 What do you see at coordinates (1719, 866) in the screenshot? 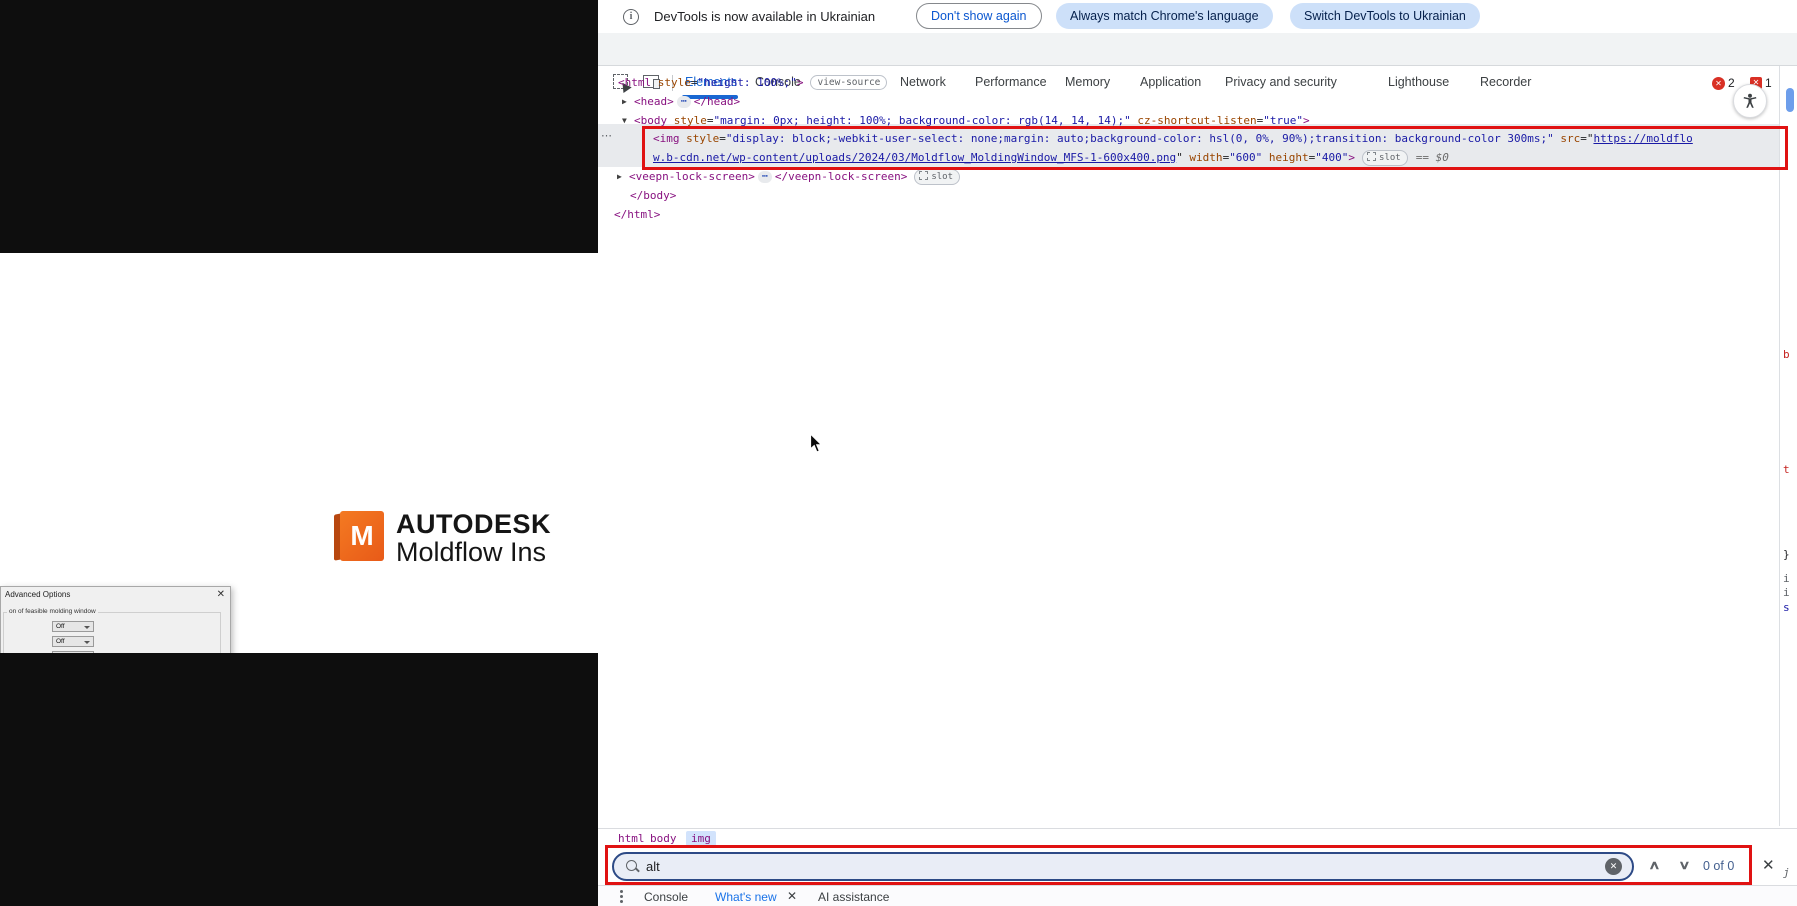
I see `match-count: 0 of 0` at bounding box center [1719, 866].